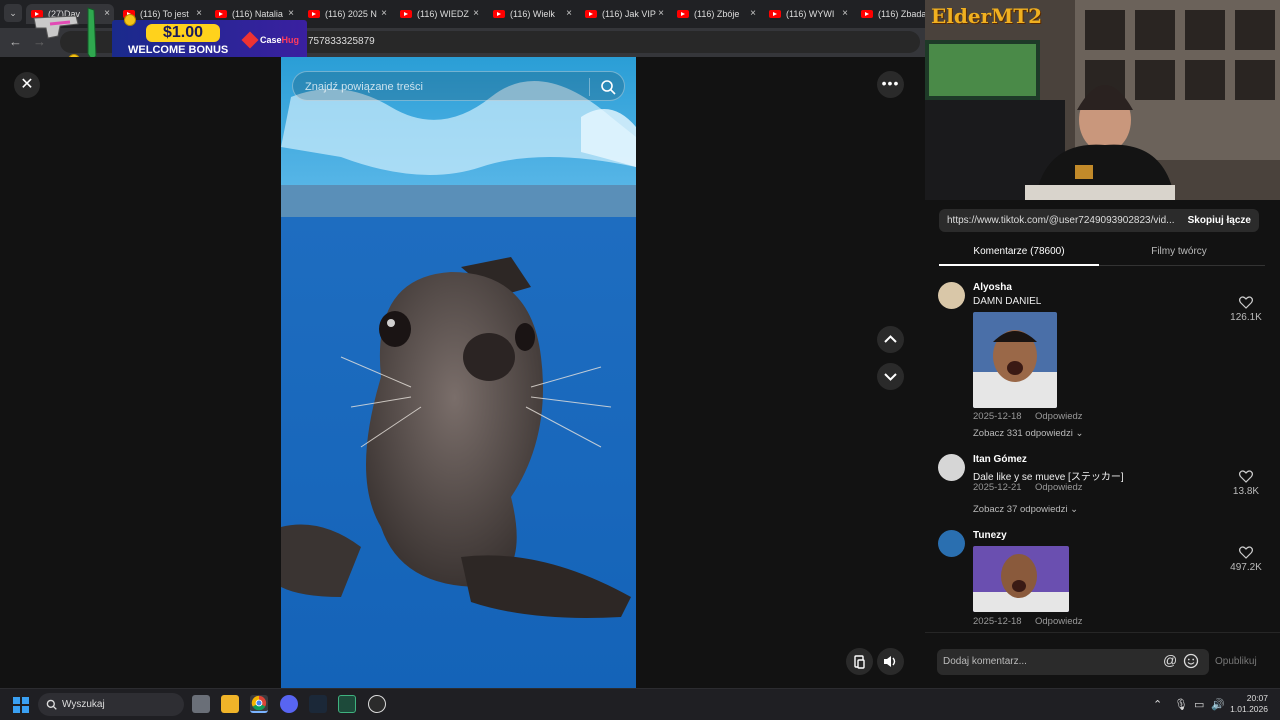  What do you see at coordinates (183, 33) in the screenshot?
I see `ad-amount: $1.00` at bounding box center [183, 33].